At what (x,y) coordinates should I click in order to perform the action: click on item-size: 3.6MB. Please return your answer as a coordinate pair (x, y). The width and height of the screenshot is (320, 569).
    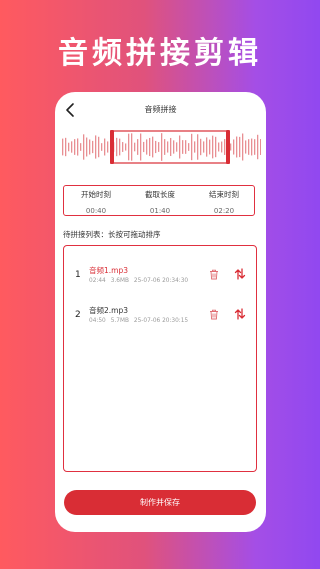
    Looking at the image, I should click on (119, 281).